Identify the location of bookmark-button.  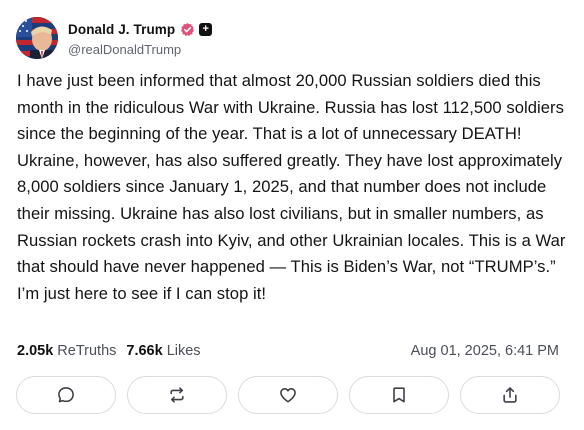
(399, 395).